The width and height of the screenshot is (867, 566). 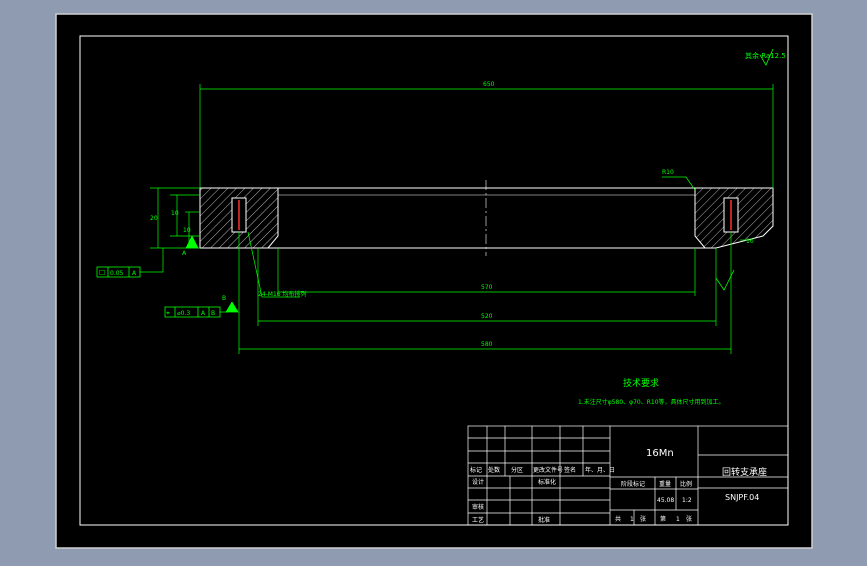 I want to click on svg-text: B, so click(x=213, y=313).